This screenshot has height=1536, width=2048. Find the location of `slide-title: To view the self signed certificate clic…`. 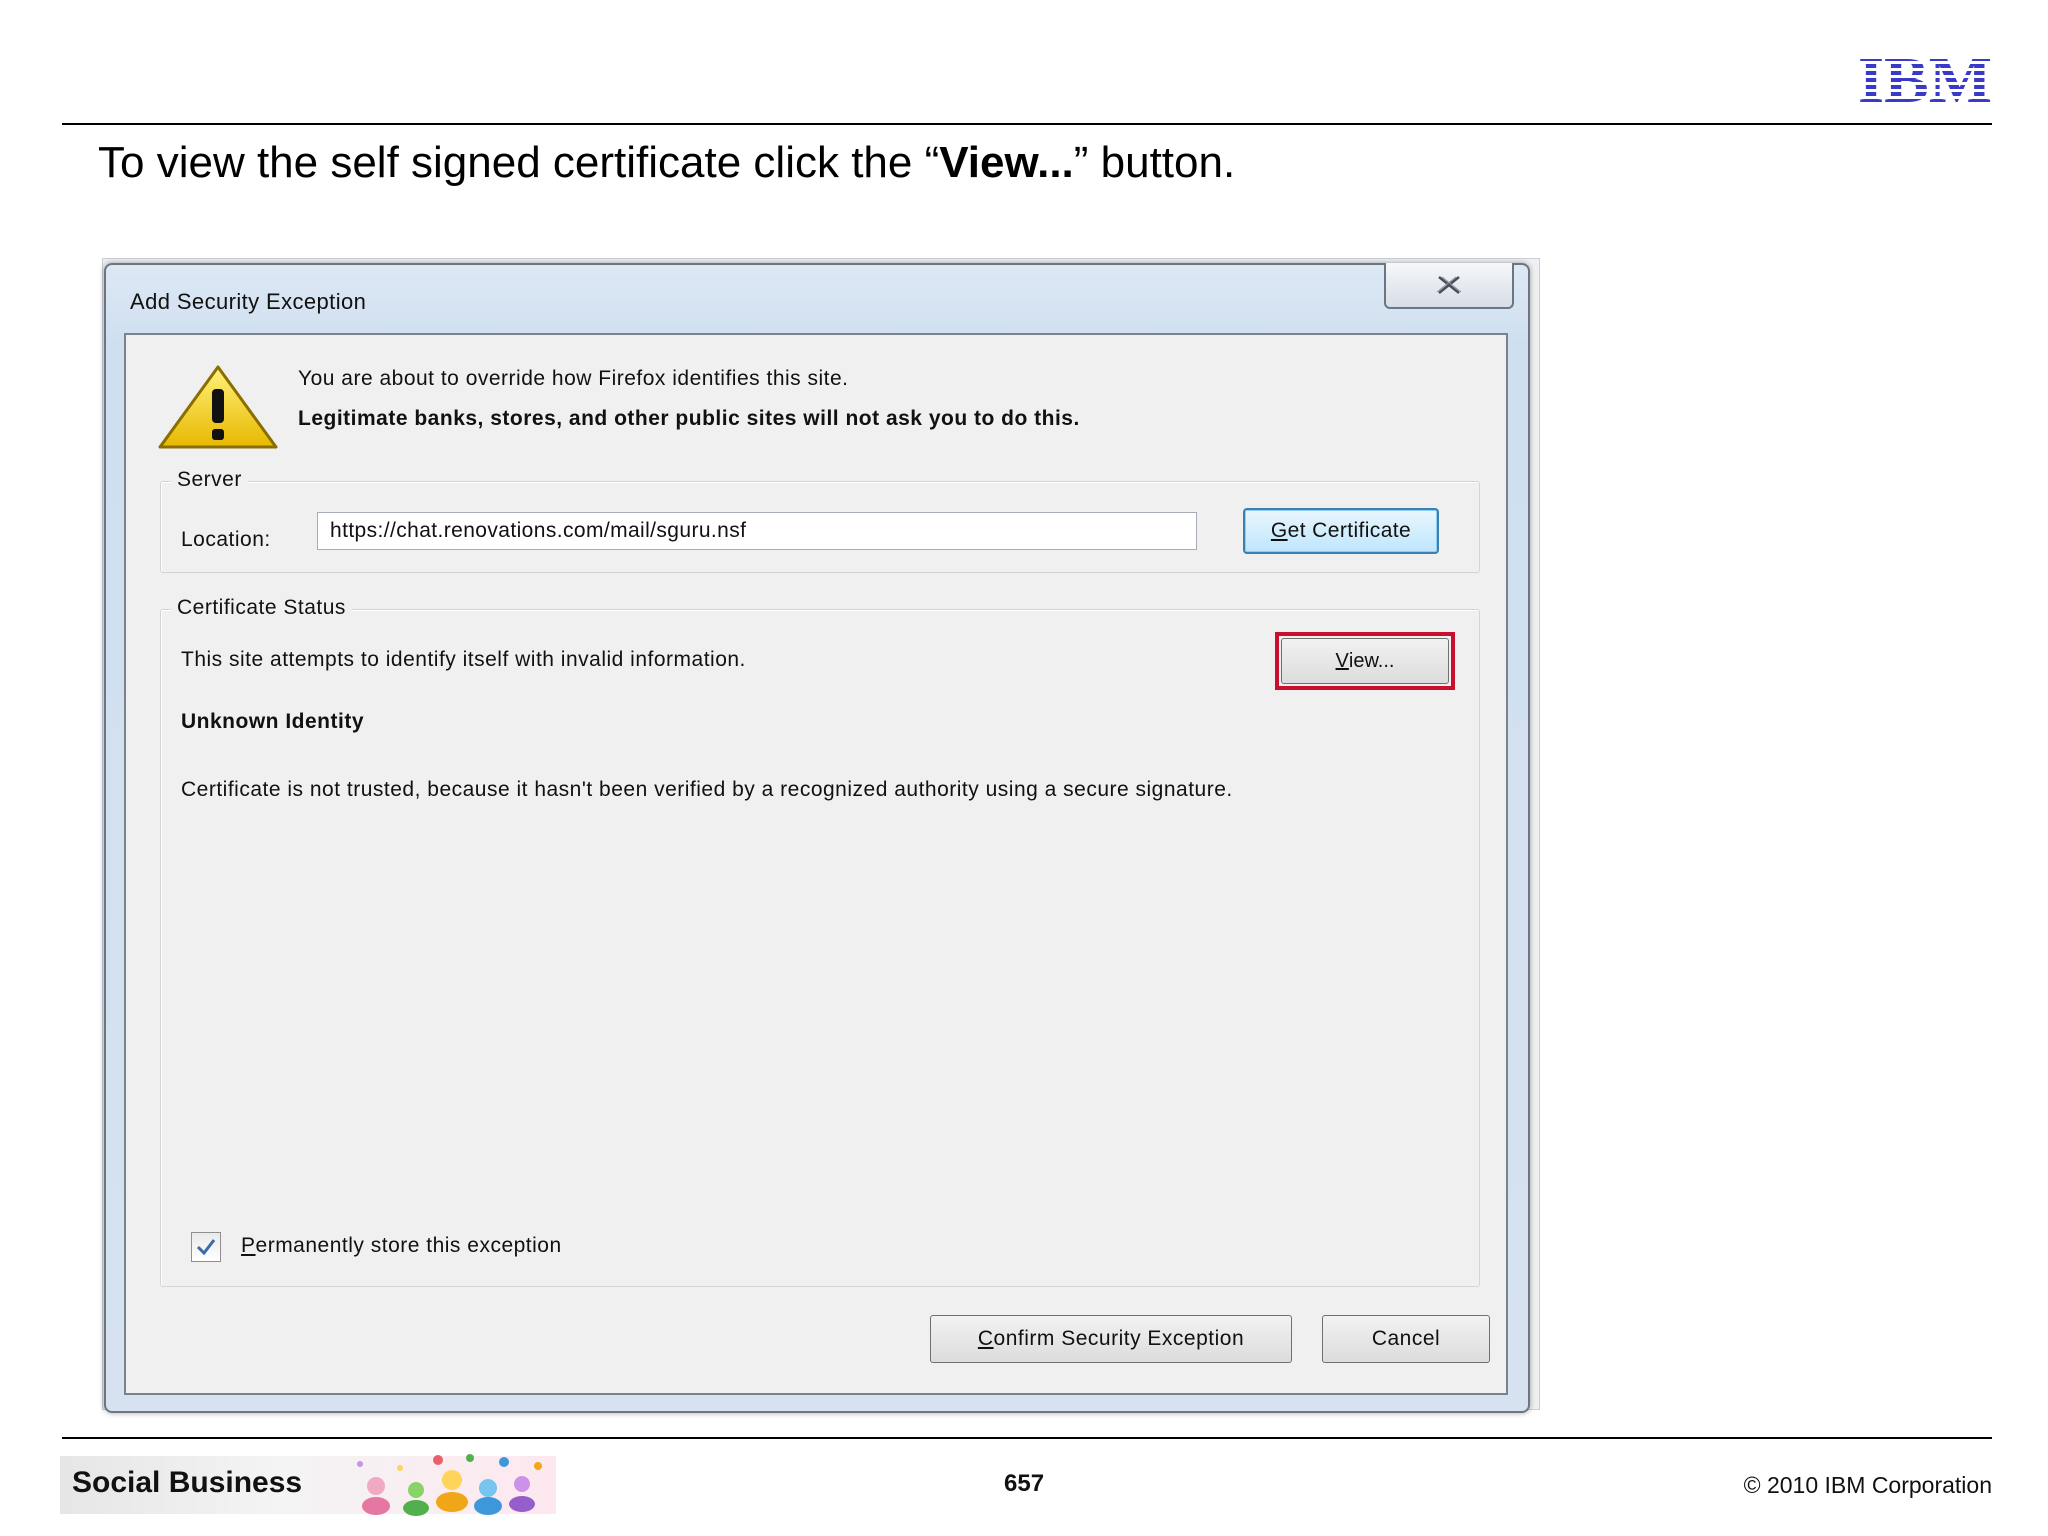

slide-title: To view the self signed certificate clic… is located at coordinates (667, 162).